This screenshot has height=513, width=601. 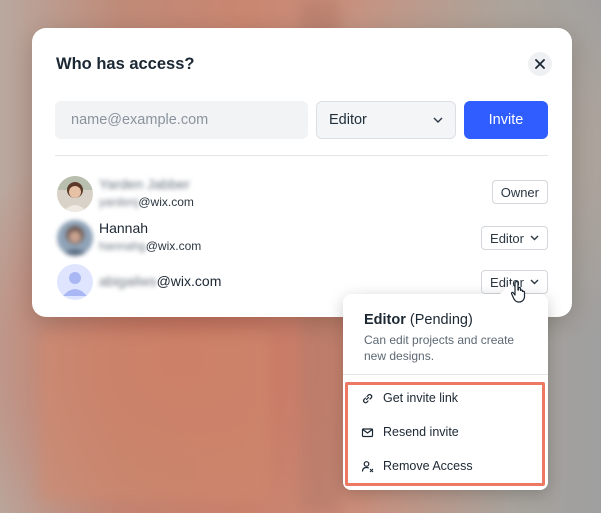 I want to click on envelope-icon, so click(x=367, y=432).